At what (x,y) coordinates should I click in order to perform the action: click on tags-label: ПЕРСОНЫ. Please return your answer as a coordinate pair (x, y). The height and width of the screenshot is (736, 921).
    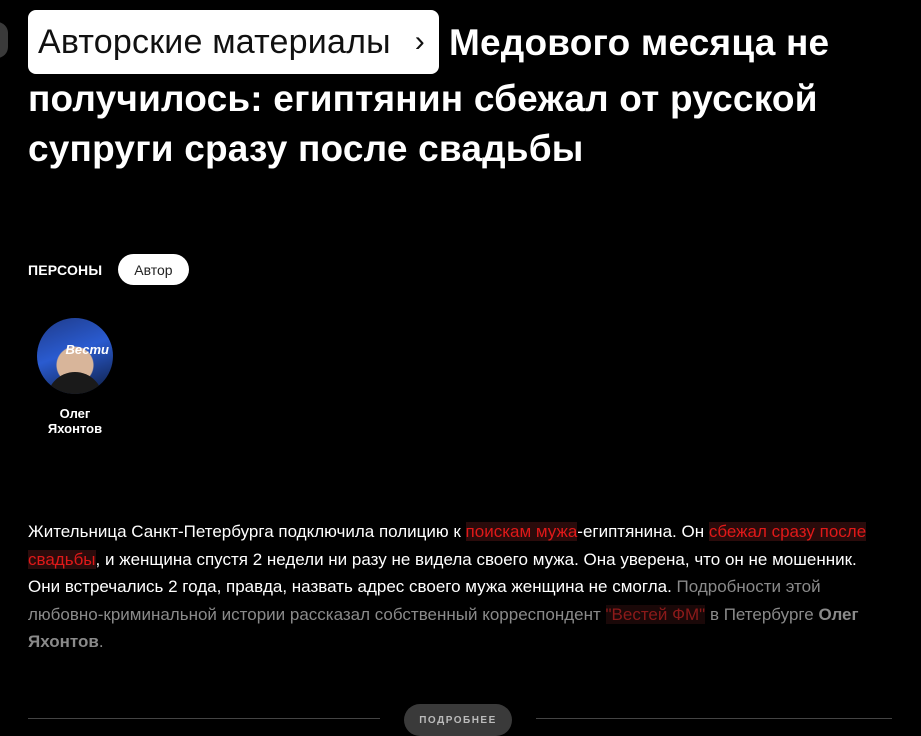
    Looking at the image, I should click on (65, 269).